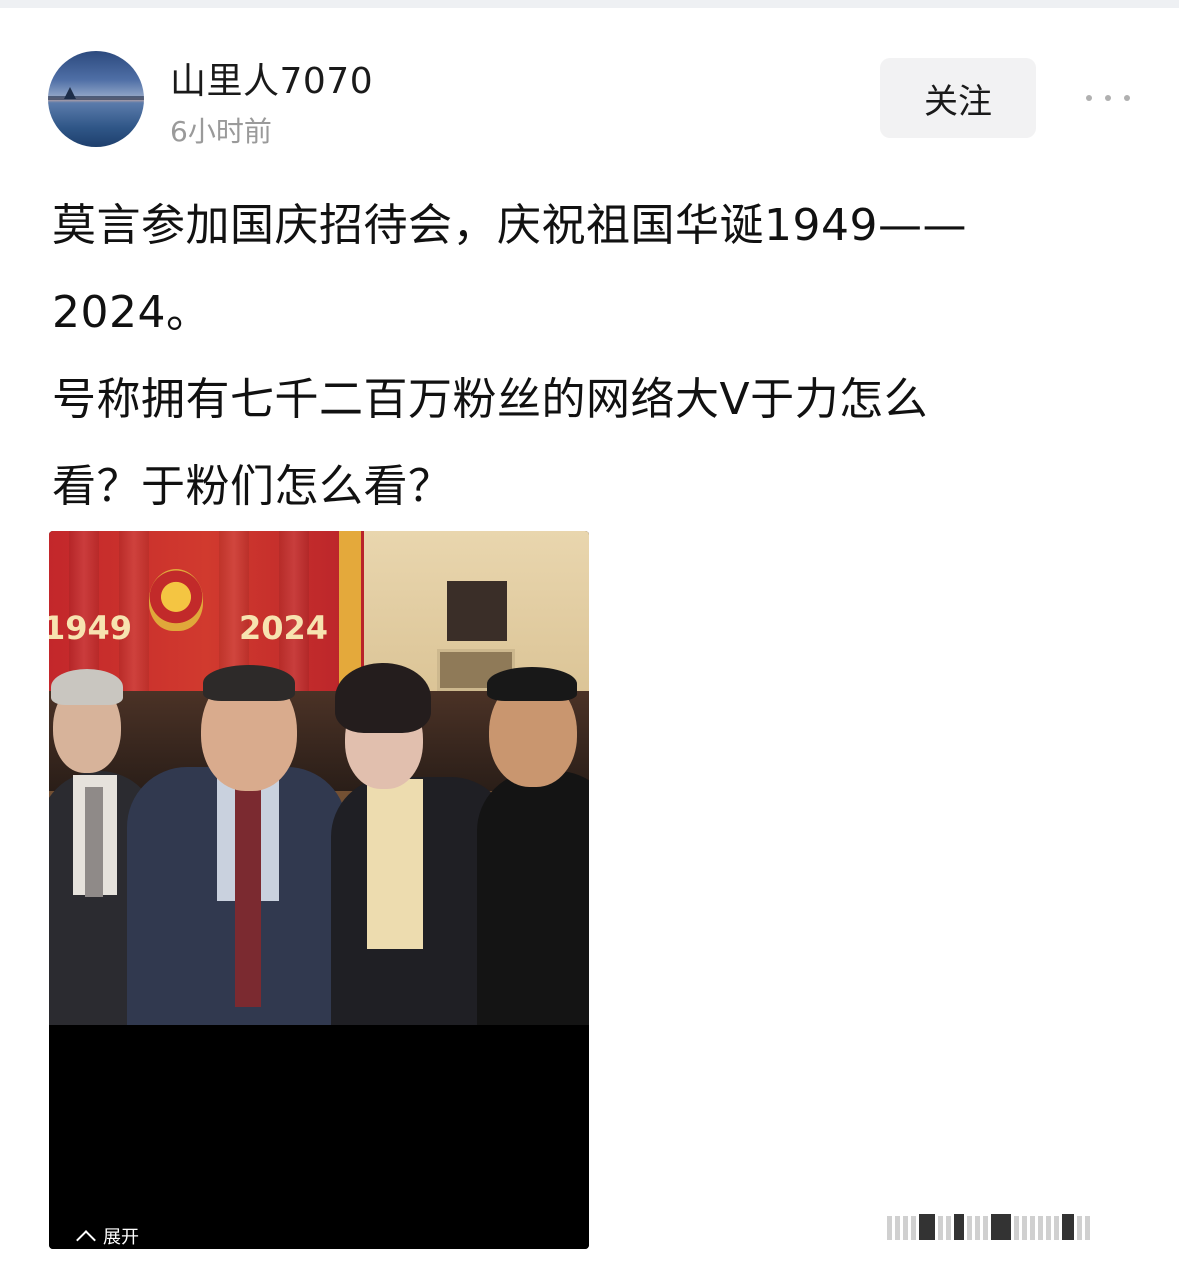 This screenshot has width=1179, height=1266. I want to click on post-text-line: 2024。, so click(131, 312).